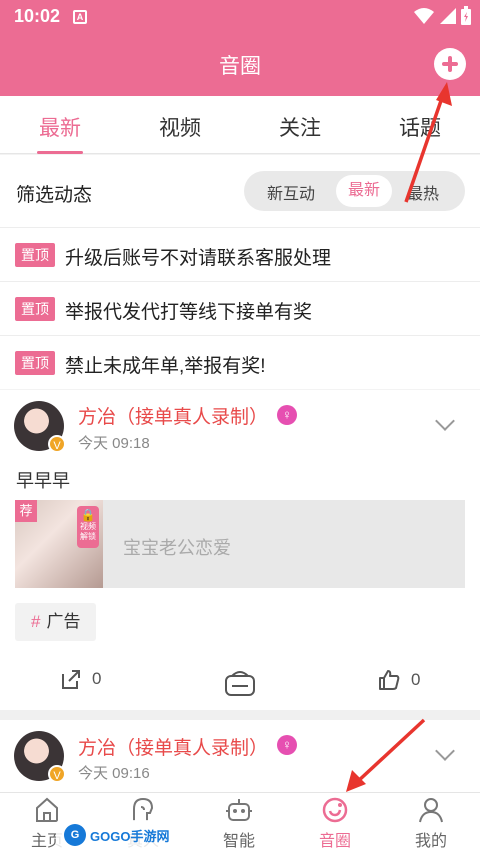 The width and height of the screenshot is (480, 853). I want to click on header-bar: 音圈, so click(240, 65).